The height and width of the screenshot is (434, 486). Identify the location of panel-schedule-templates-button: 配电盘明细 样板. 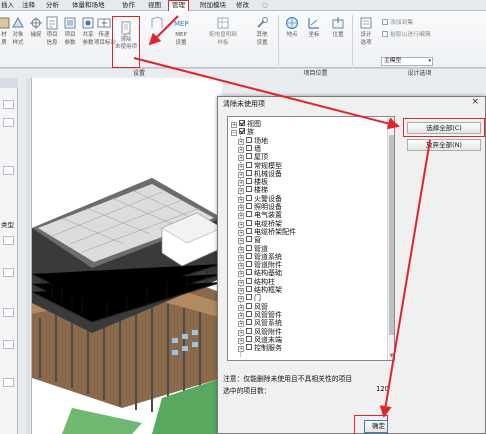
(223, 31).